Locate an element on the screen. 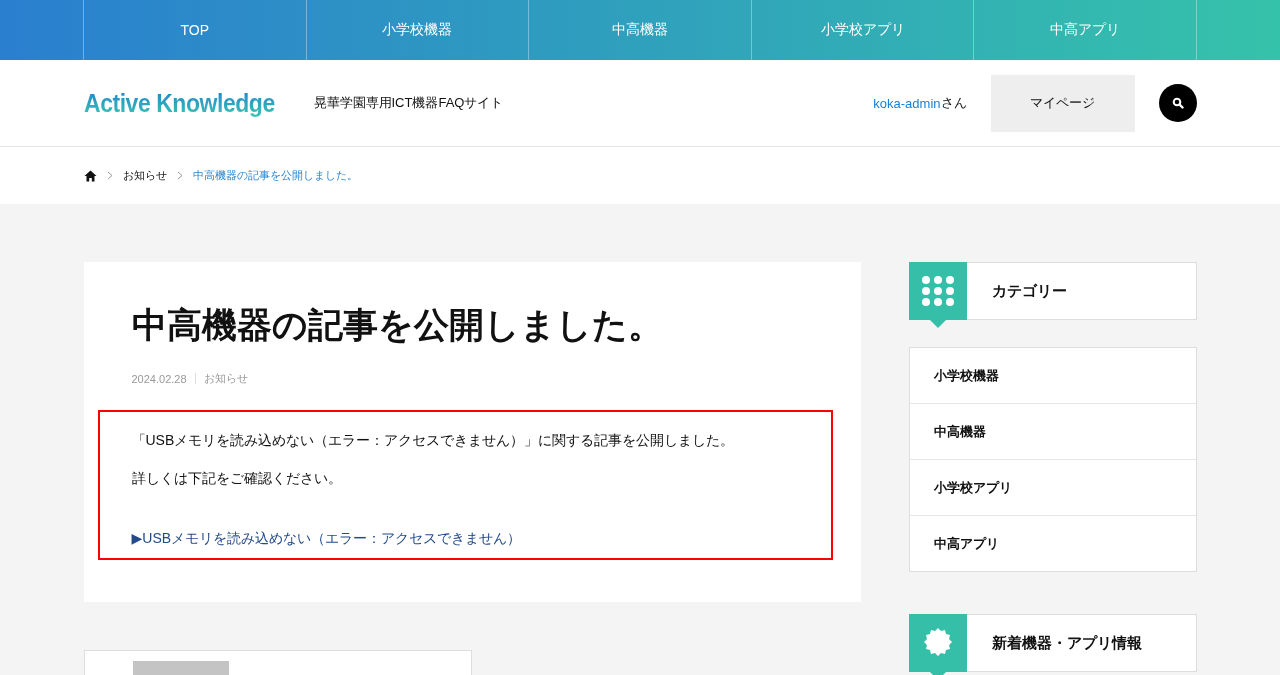  widget-title: 新着機器・アプリ情報 is located at coordinates (1066, 643).